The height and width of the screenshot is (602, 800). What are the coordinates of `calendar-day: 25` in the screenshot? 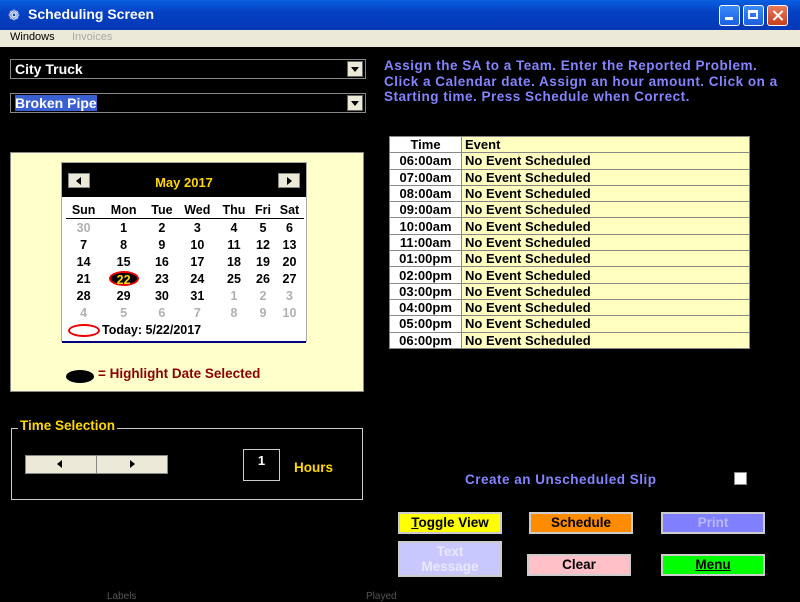 It's located at (234, 278).